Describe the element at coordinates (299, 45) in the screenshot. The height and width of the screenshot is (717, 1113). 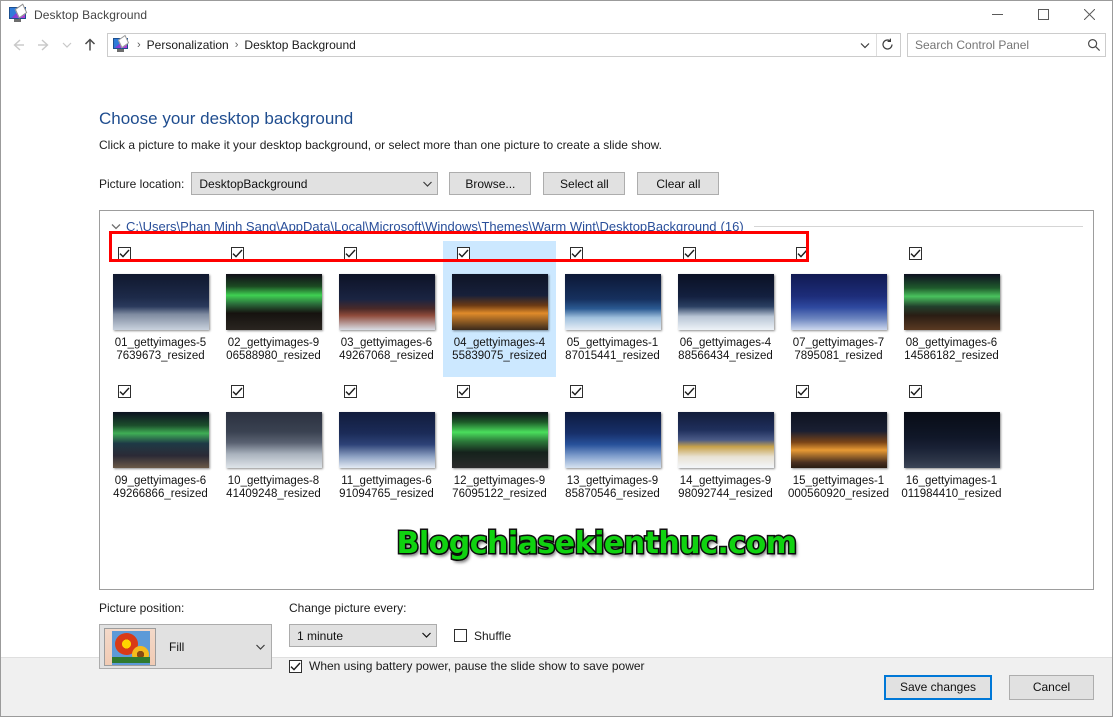
I see `breadcrumb-item-desktop-background: Desktop Background` at that location.